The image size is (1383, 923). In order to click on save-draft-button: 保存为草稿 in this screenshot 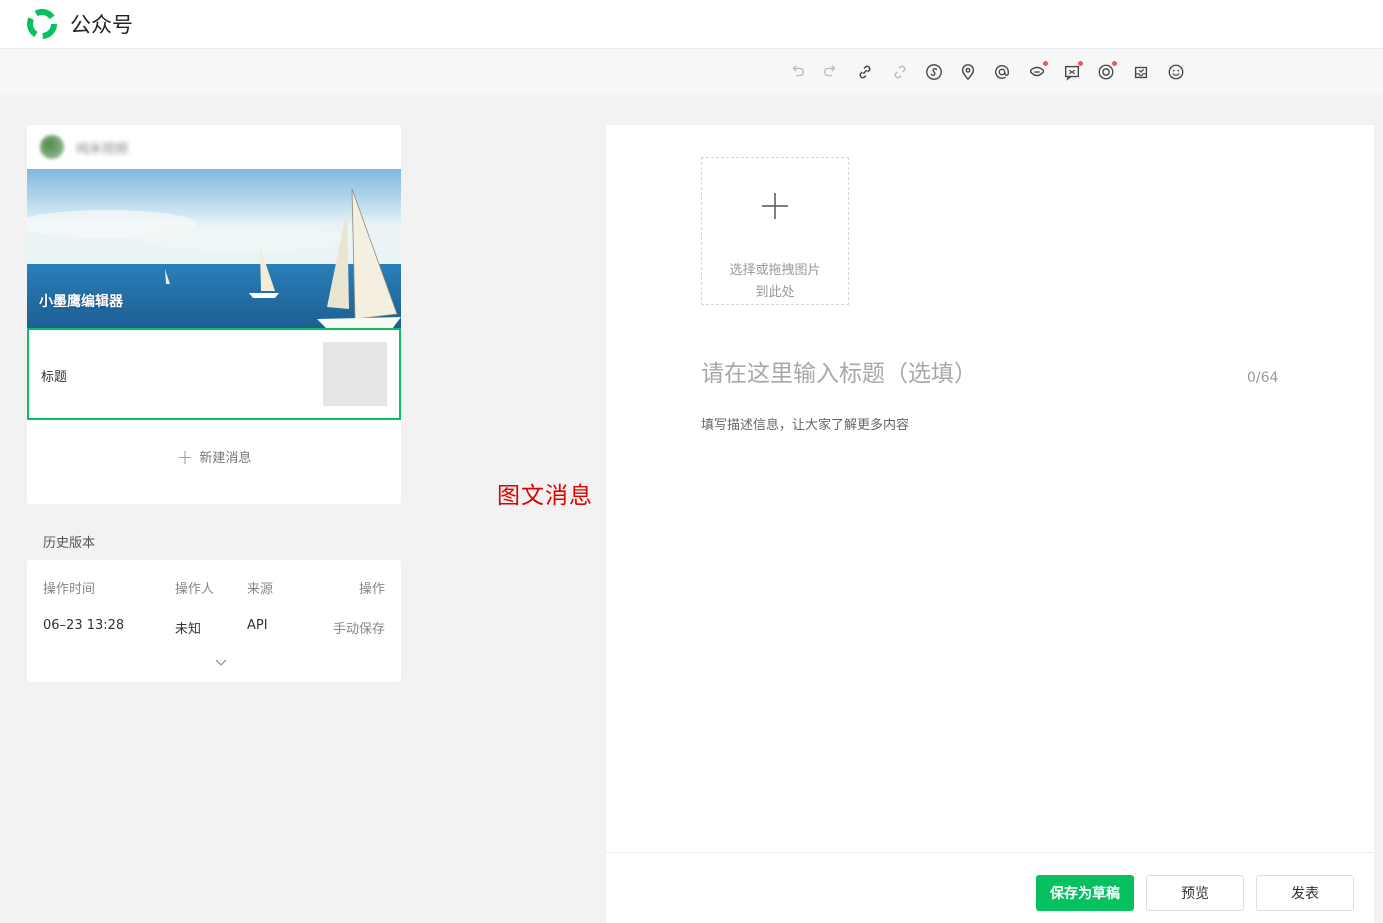, I will do `click(1085, 893)`.